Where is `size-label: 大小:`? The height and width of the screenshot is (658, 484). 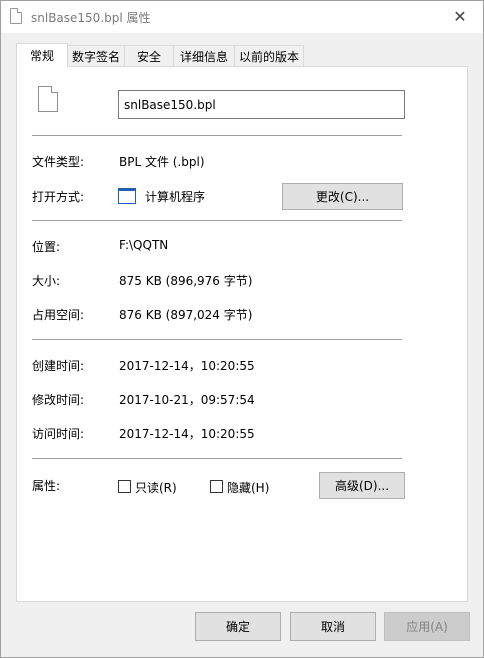 size-label: 大小: is located at coordinates (46, 281).